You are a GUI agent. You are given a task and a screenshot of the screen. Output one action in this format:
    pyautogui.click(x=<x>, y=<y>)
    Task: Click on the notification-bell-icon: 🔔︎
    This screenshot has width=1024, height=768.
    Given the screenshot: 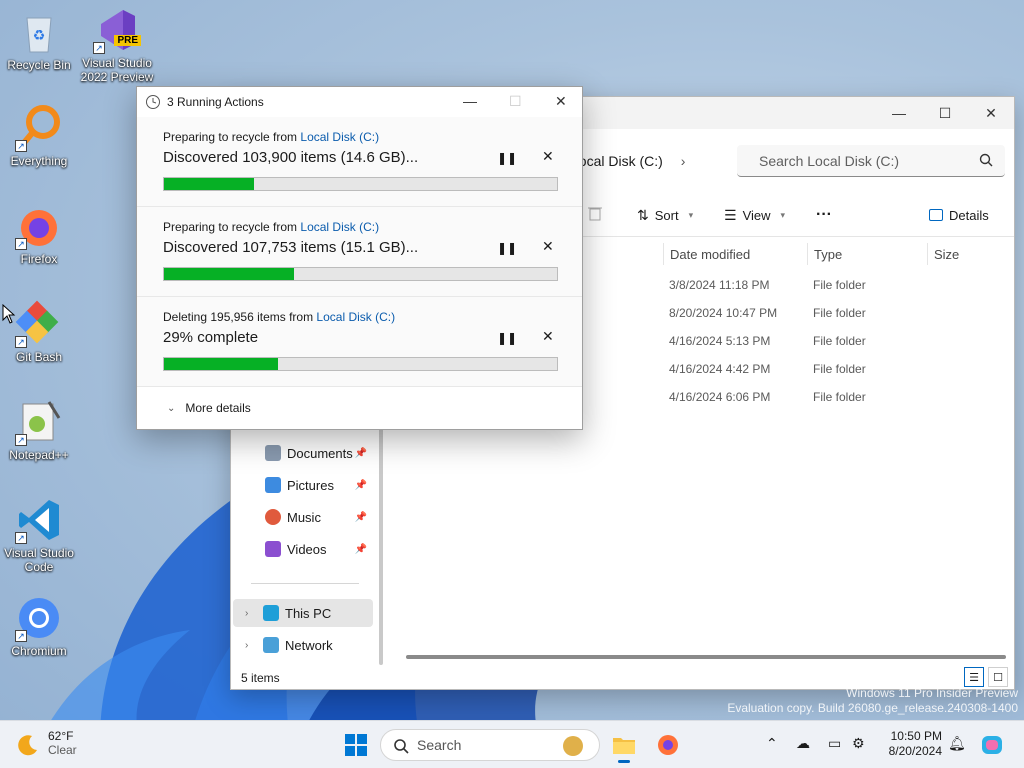 What is the action you would take?
    pyautogui.click(x=957, y=743)
    